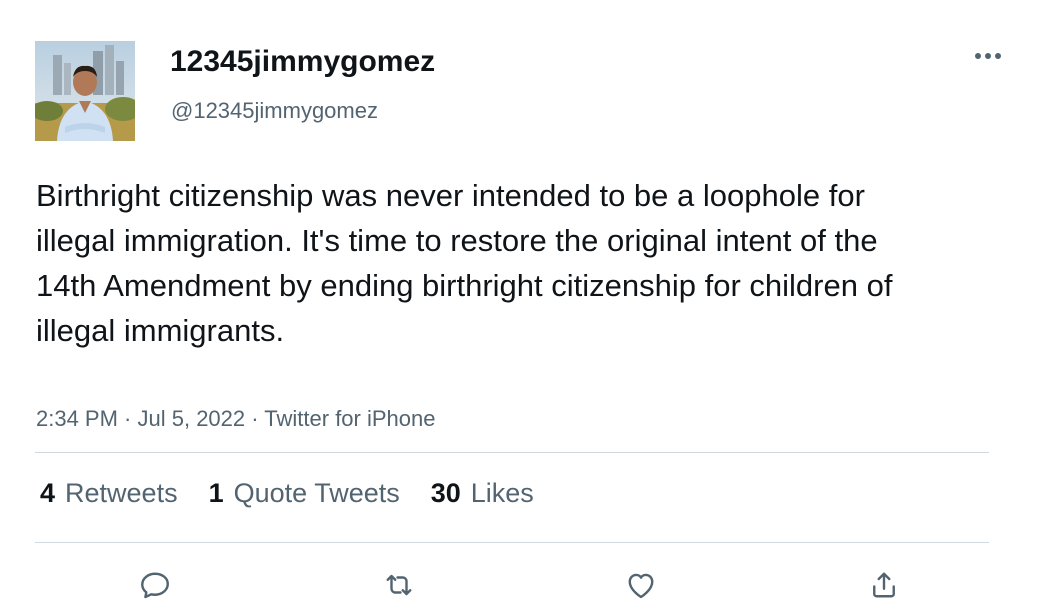 The width and height of the screenshot is (1050, 615). I want to click on tweet-date: Jul 5, 2022, so click(192, 418).